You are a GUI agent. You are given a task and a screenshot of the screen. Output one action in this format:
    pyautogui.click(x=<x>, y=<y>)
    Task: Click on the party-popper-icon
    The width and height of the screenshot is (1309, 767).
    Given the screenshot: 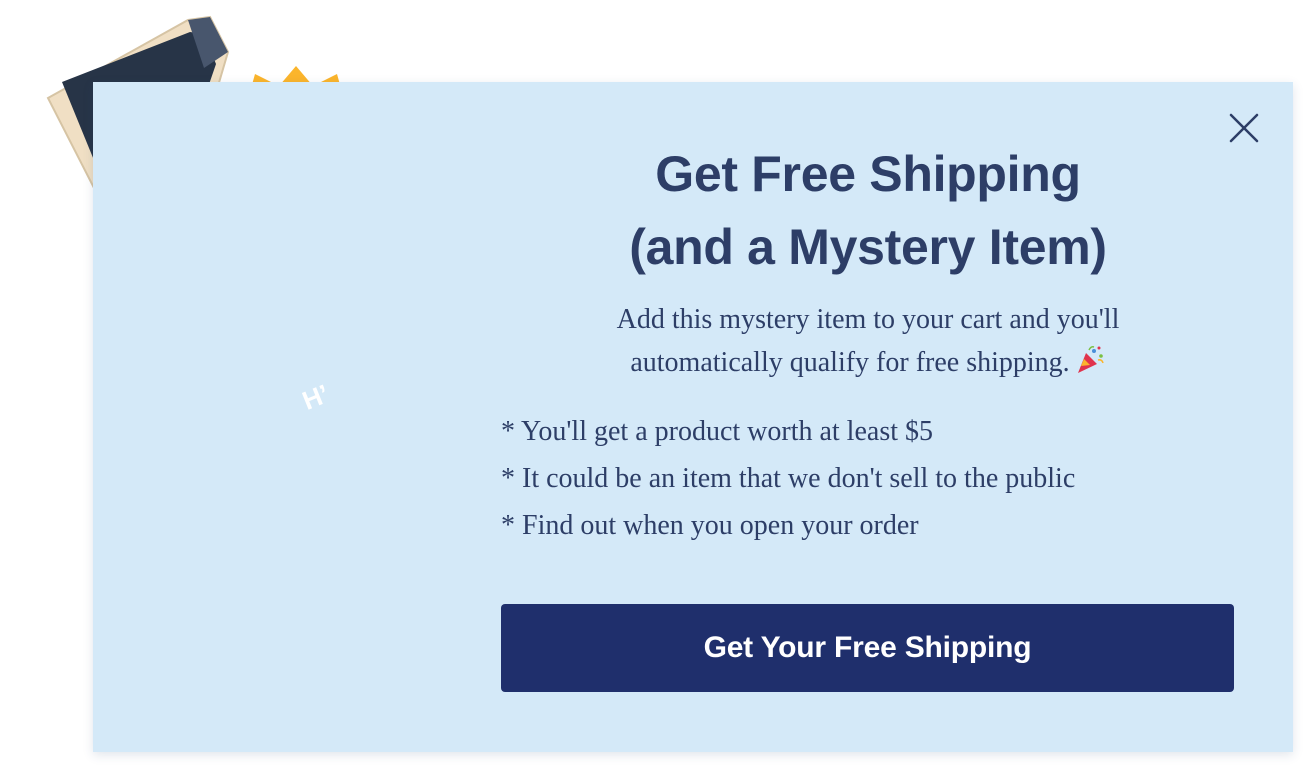 What is the action you would take?
    pyautogui.click(x=1090, y=359)
    